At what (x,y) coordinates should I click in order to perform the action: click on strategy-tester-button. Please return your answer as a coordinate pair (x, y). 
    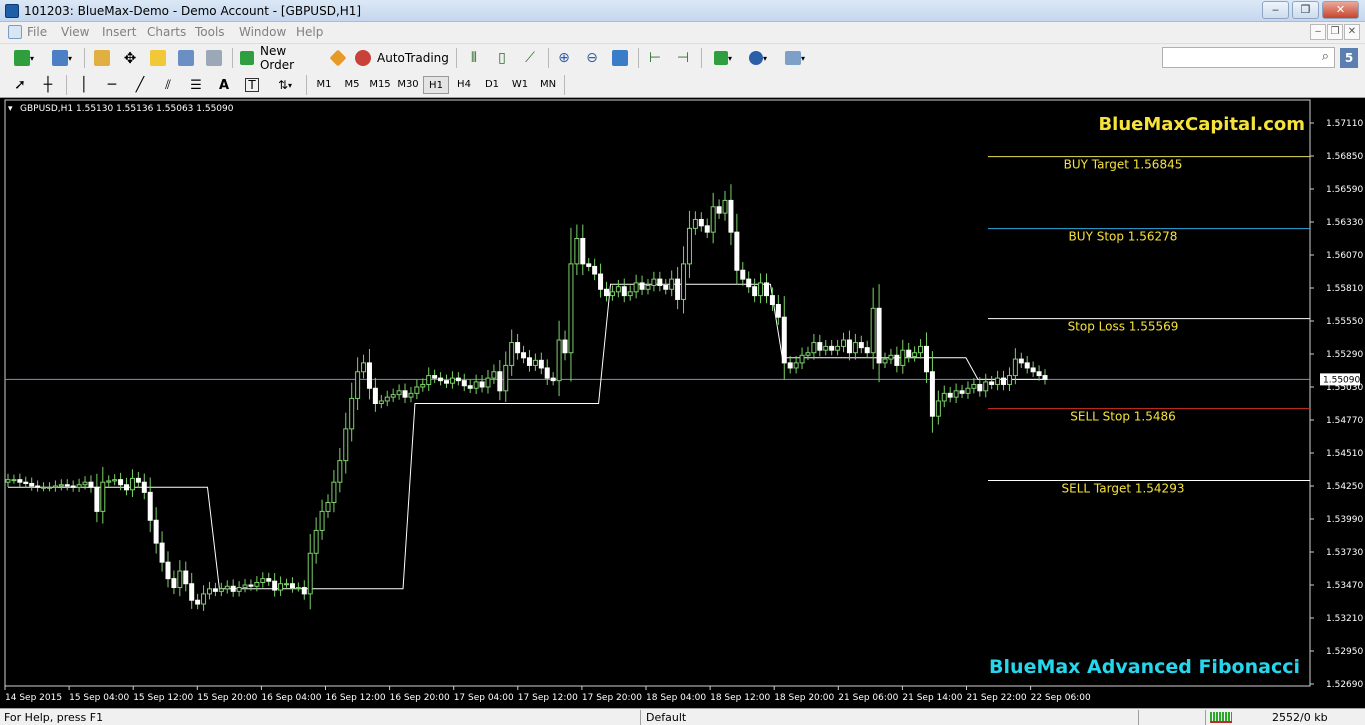
    Looking at the image, I should click on (214, 58).